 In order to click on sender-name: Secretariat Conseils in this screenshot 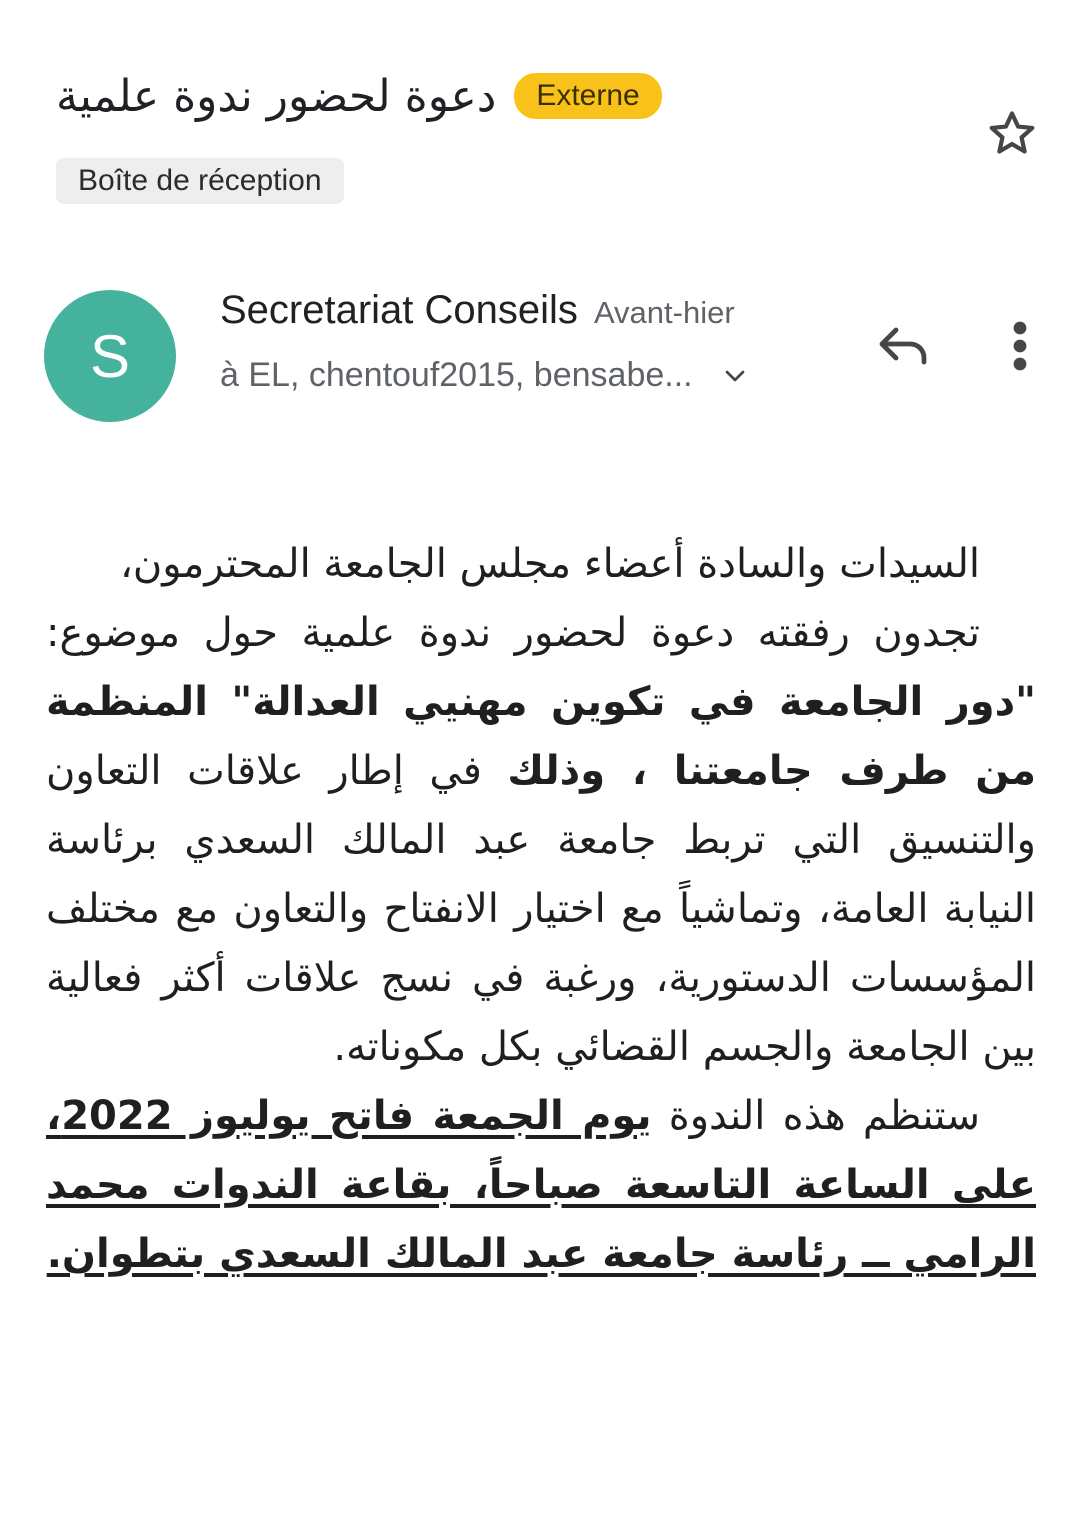, I will do `click(399, 310)`.